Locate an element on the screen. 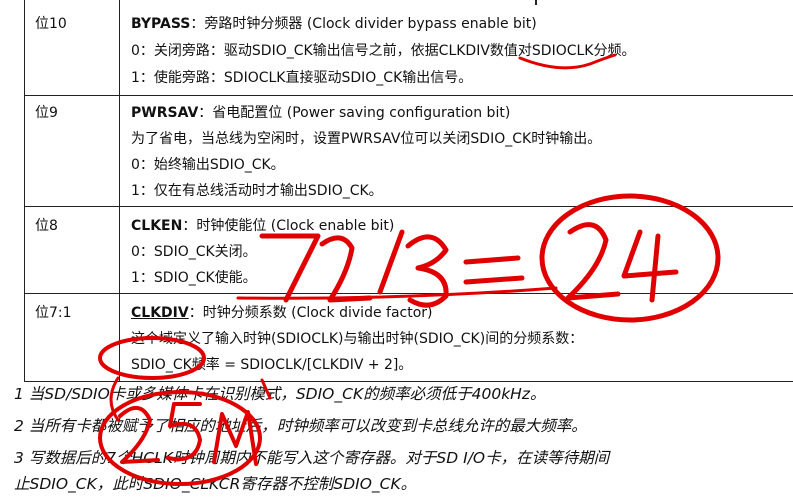 This screenshot has height=497, width=793. mark-stroke is located at coordinates (266, 389).